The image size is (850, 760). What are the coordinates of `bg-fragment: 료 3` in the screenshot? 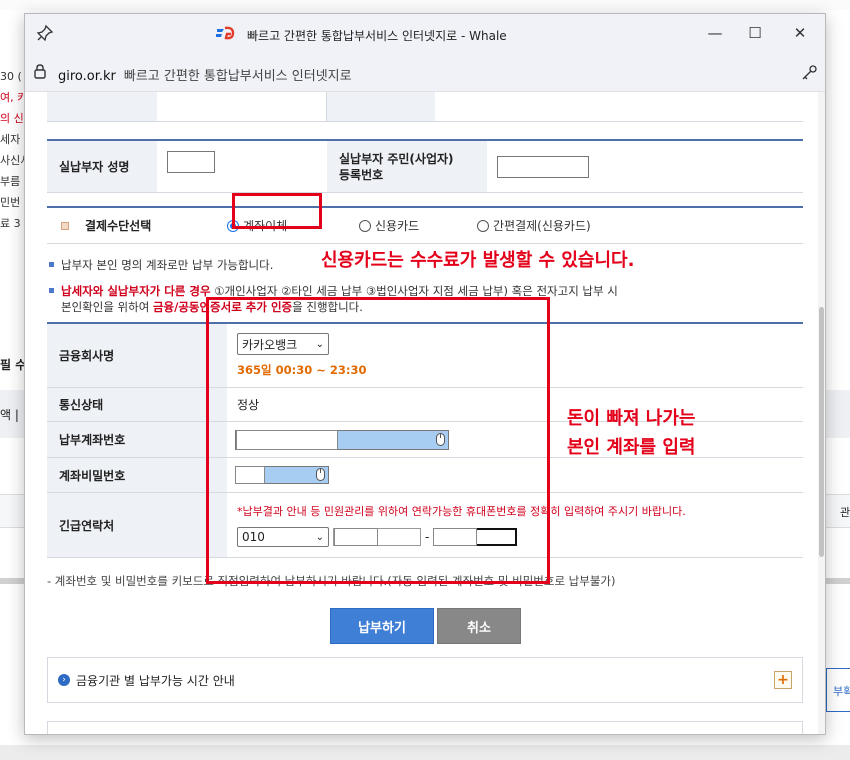 It's located at (10, 223).